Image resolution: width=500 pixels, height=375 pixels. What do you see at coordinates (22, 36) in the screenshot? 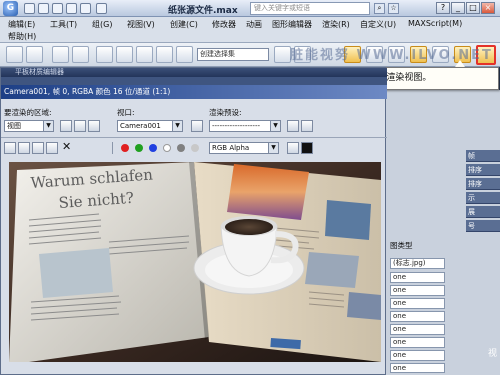
I see `menu-help: 帮助(H)` at bounding box center [22, 36].